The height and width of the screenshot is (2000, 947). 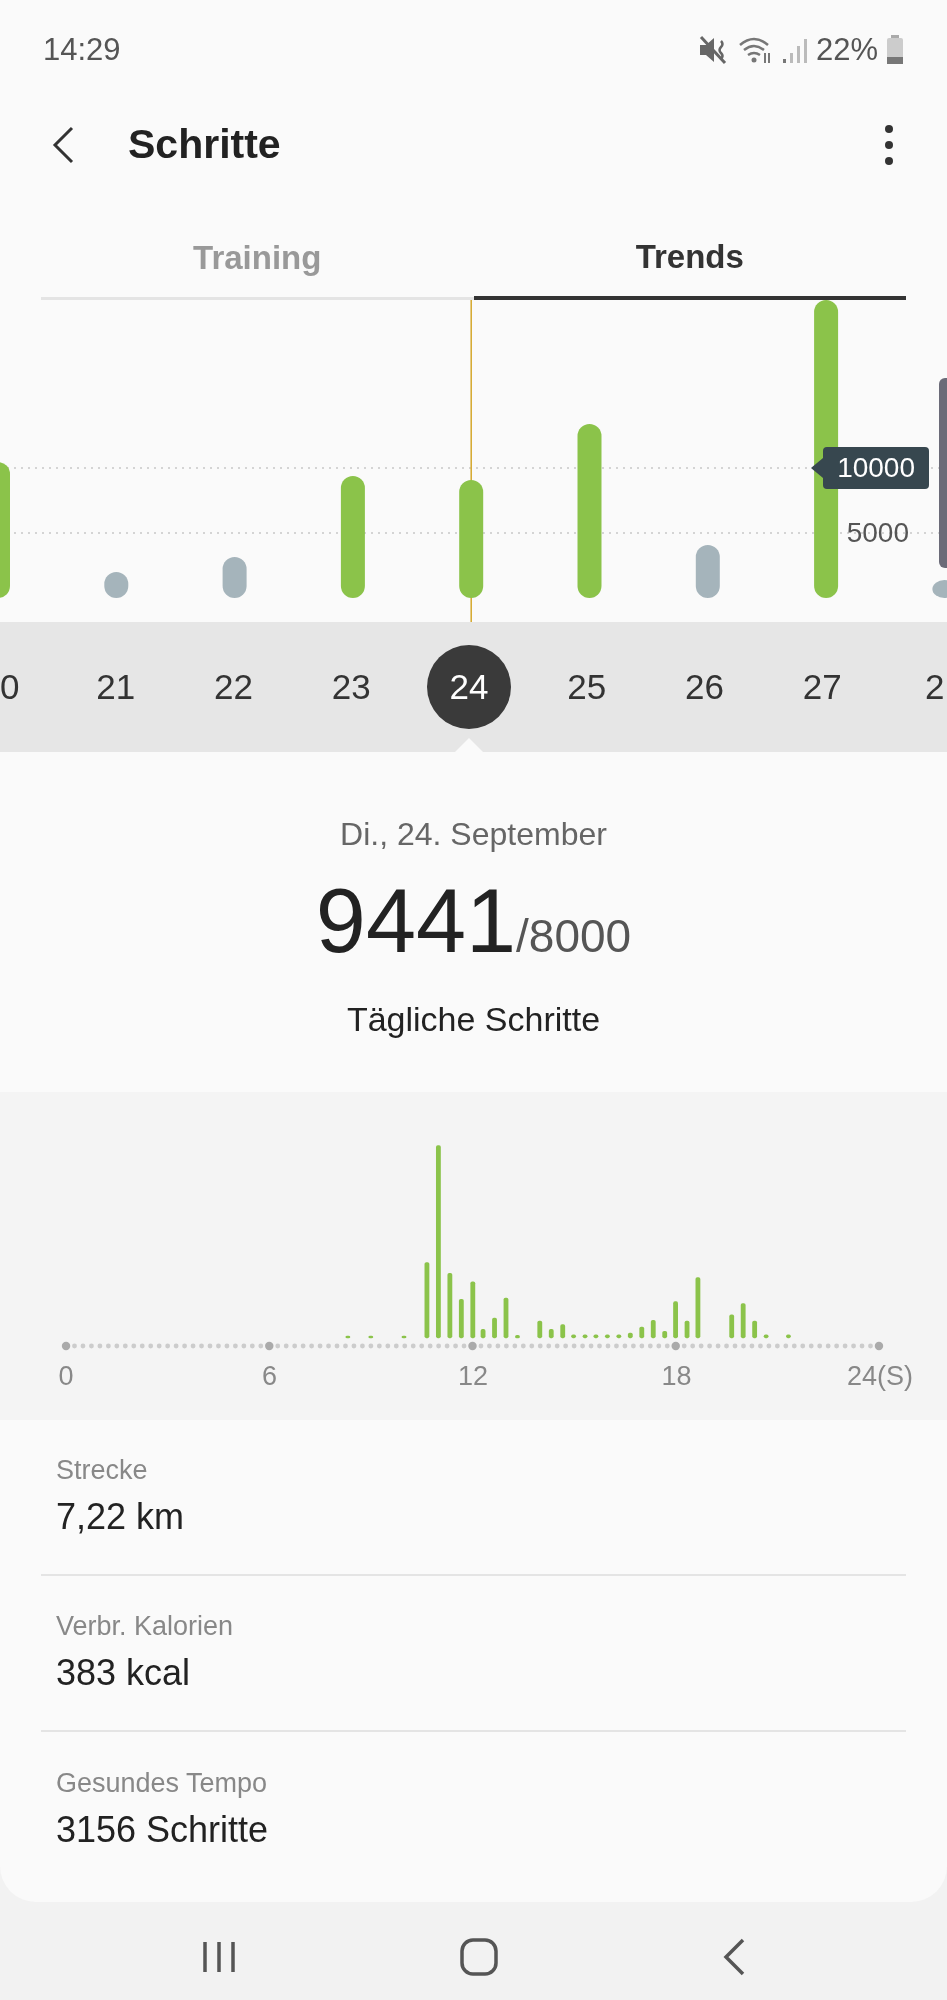 I want to click on home-icon, so click(x=479, y=1957).